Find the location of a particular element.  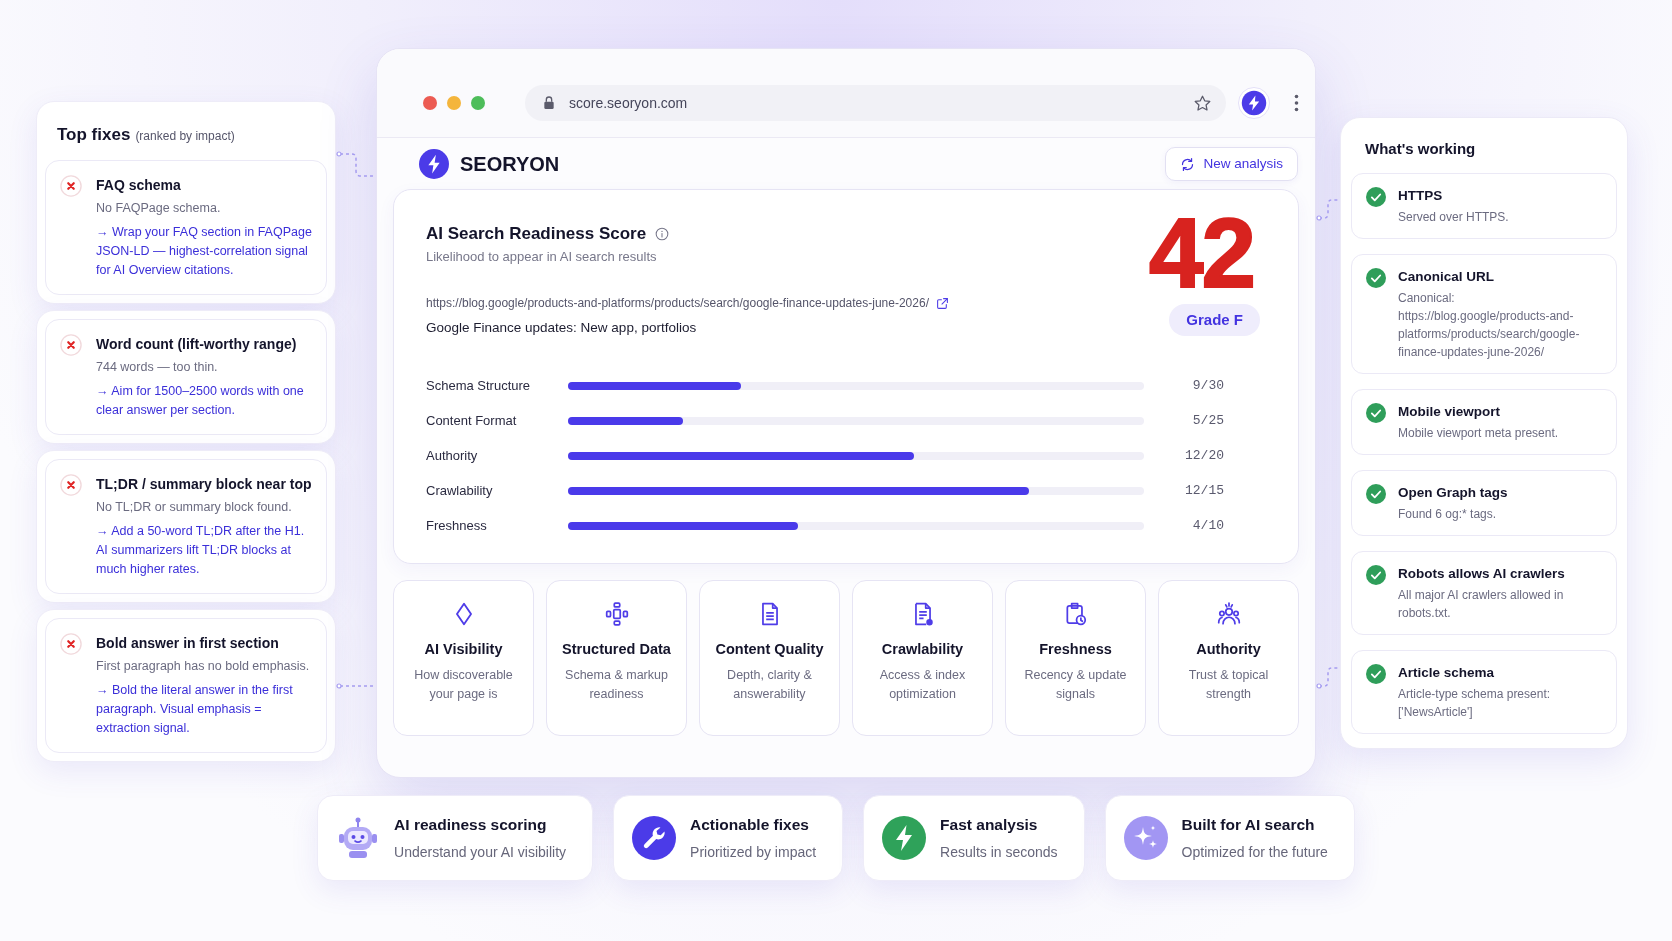

fix-suggestion: → Wrap your FAQ section in FAQPage JSON-LD — highest-correlation signal for AI Overview citations. is located at coordinates (204, 251).